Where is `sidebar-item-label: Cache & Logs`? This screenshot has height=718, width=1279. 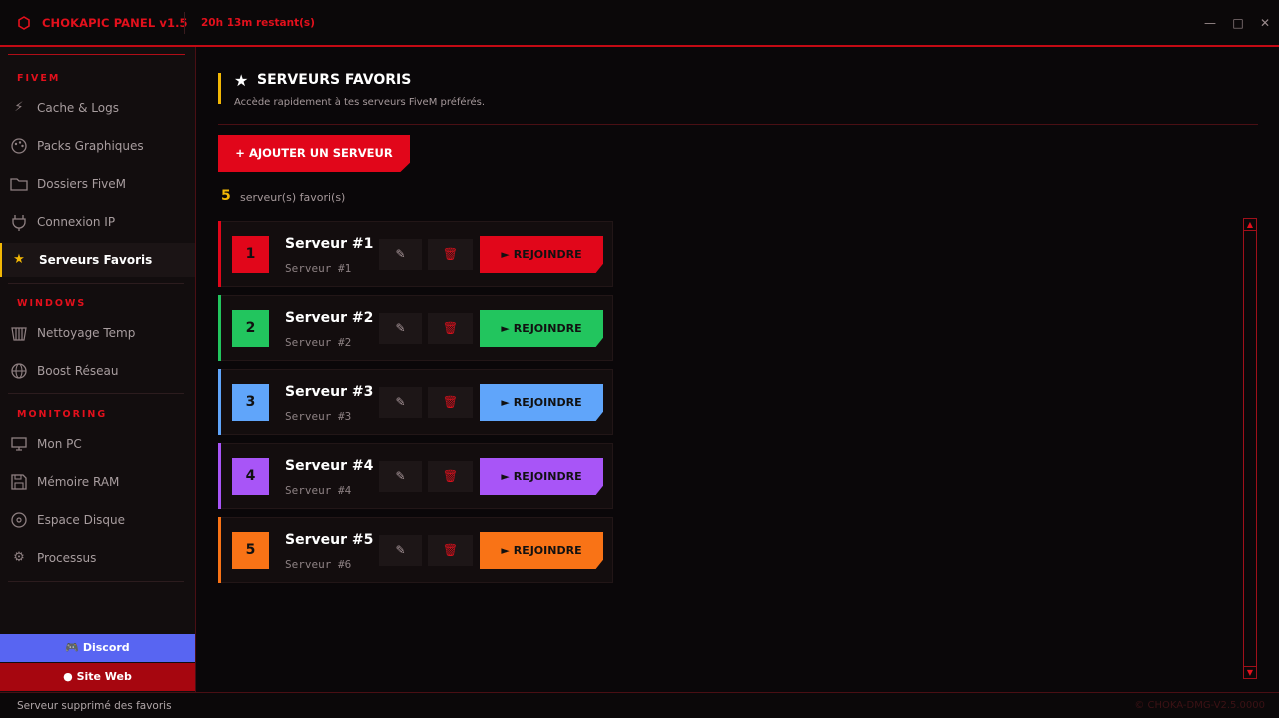 sidebar-item-label: Cache & Logs is located at coordinates (78, 108).